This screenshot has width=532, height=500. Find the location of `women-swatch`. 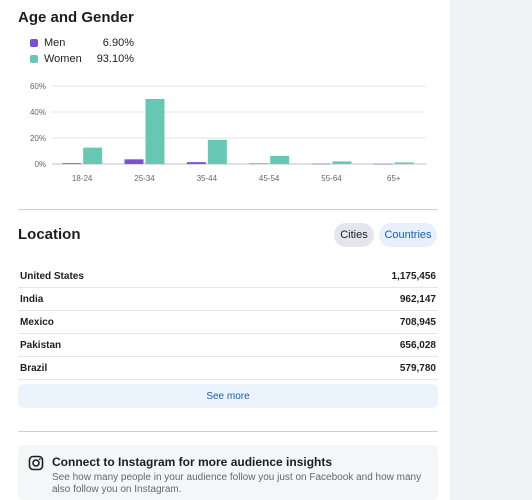

women-swatch is located at coordinates (34, 59).